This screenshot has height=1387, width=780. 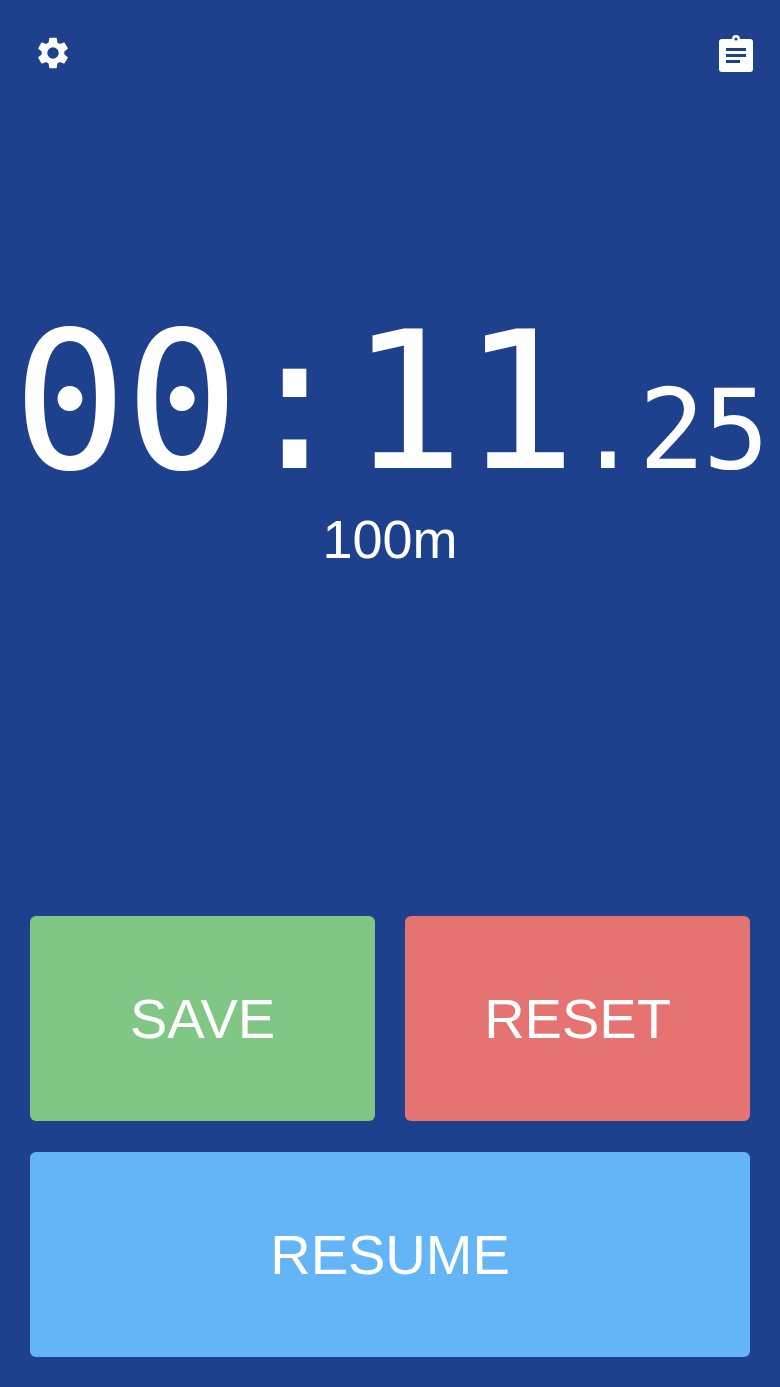 I want to click on resume-button: RESUME, so click(x=390, y=1254).